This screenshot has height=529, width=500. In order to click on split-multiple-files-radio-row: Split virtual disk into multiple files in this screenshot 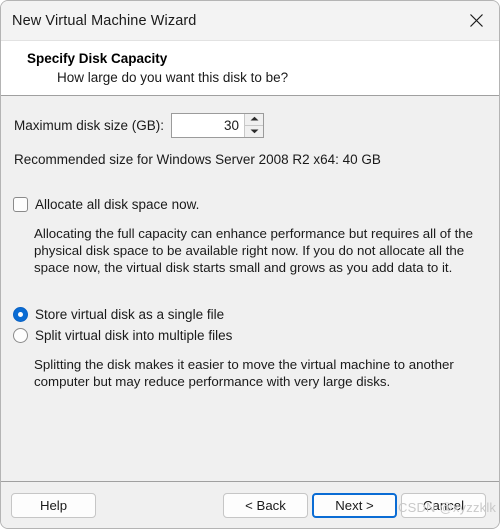, I will do `click(256, 335)`.